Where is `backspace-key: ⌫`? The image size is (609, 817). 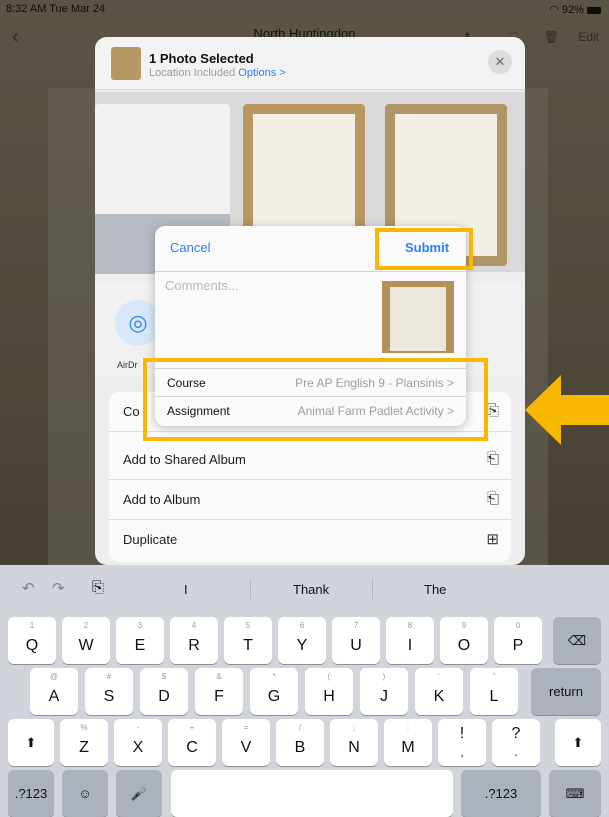 backspace-key: ⌫ is located at coordinates (577, 640).